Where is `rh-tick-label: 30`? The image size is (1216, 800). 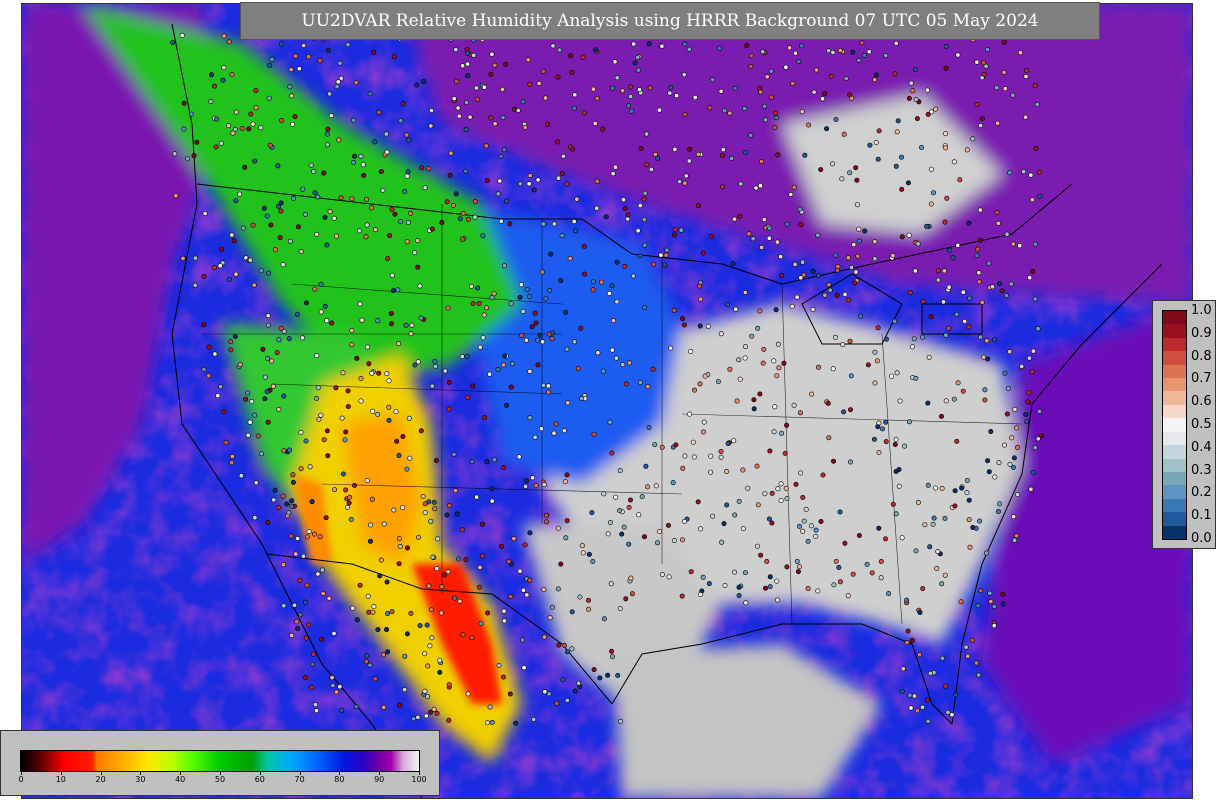 rh-tick-label: 30 is located at coordinates (140, 779).